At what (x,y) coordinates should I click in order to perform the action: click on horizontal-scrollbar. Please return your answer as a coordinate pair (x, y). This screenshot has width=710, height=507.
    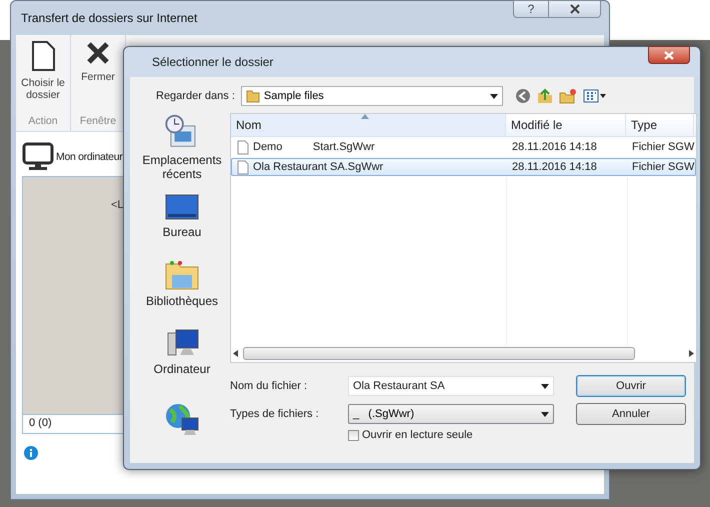
    Looking at the image, I should click on (463, 353).